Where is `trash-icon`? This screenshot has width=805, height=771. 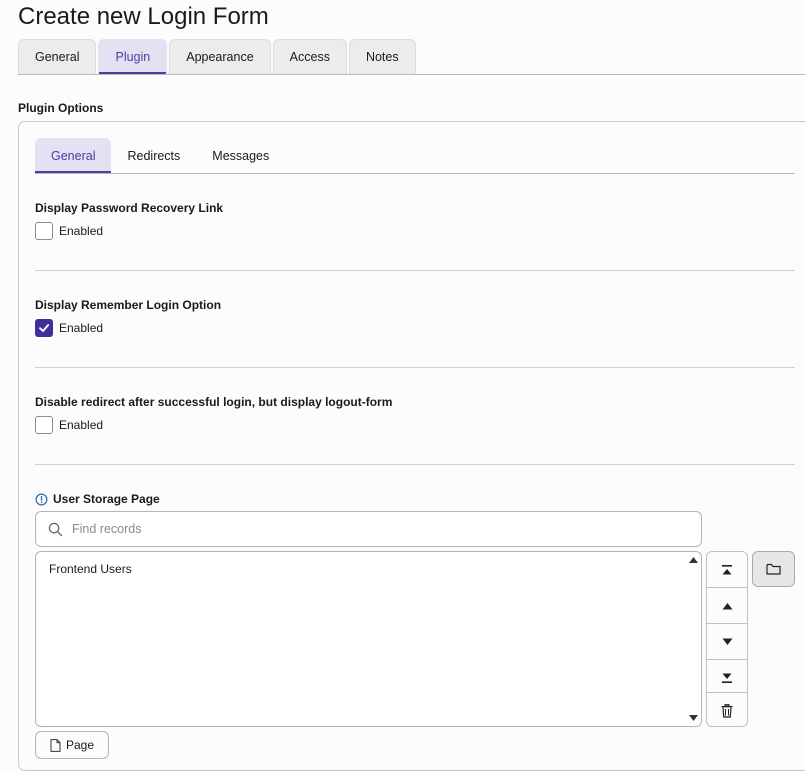 trash-icon is located at coordinates (727, 710).